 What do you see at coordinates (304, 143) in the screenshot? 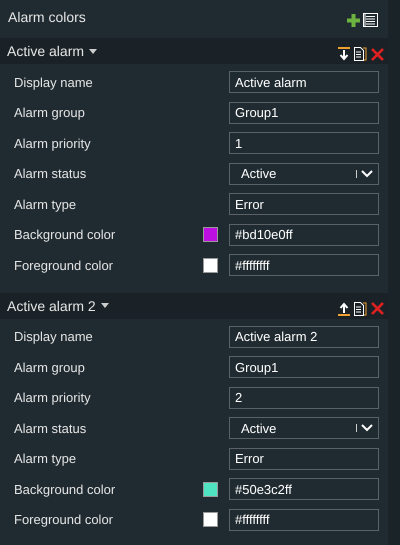
I see `input-field: 1` at bounding box center [304, 143].